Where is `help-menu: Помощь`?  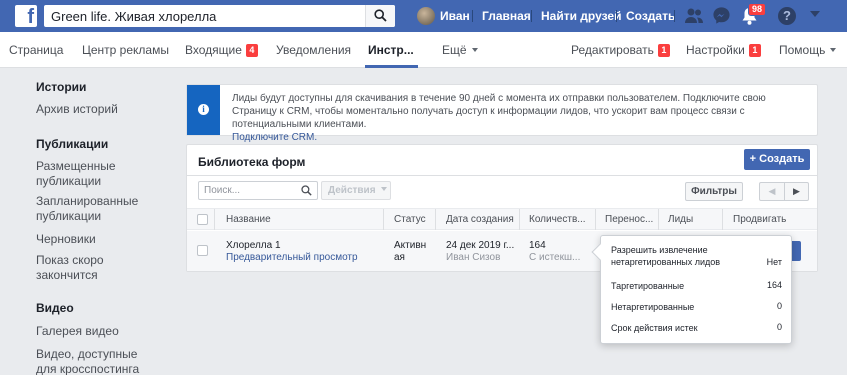
help-menu: Помощь is located at coordinates (808, 50).